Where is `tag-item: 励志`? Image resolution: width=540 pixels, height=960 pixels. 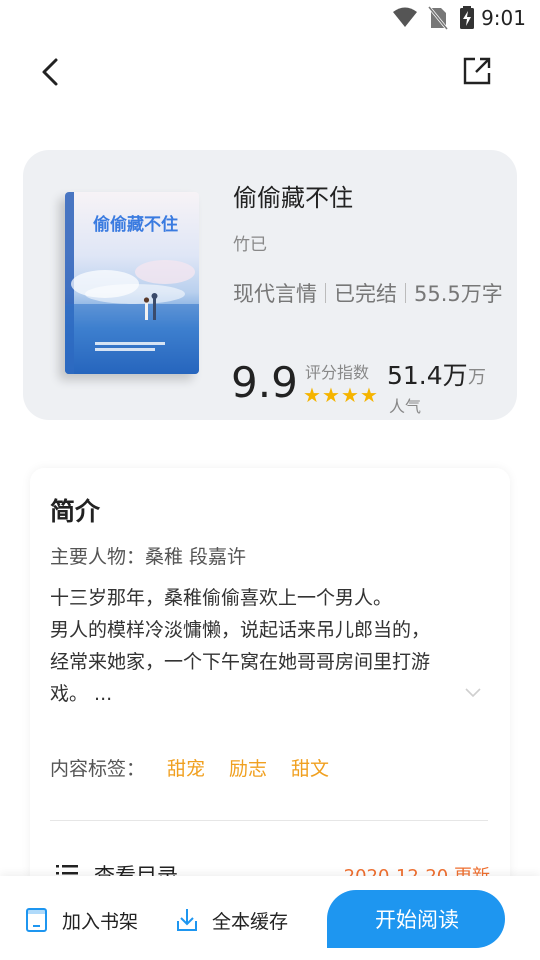 tag-item: 励志 is located at coordinates (248, 769).